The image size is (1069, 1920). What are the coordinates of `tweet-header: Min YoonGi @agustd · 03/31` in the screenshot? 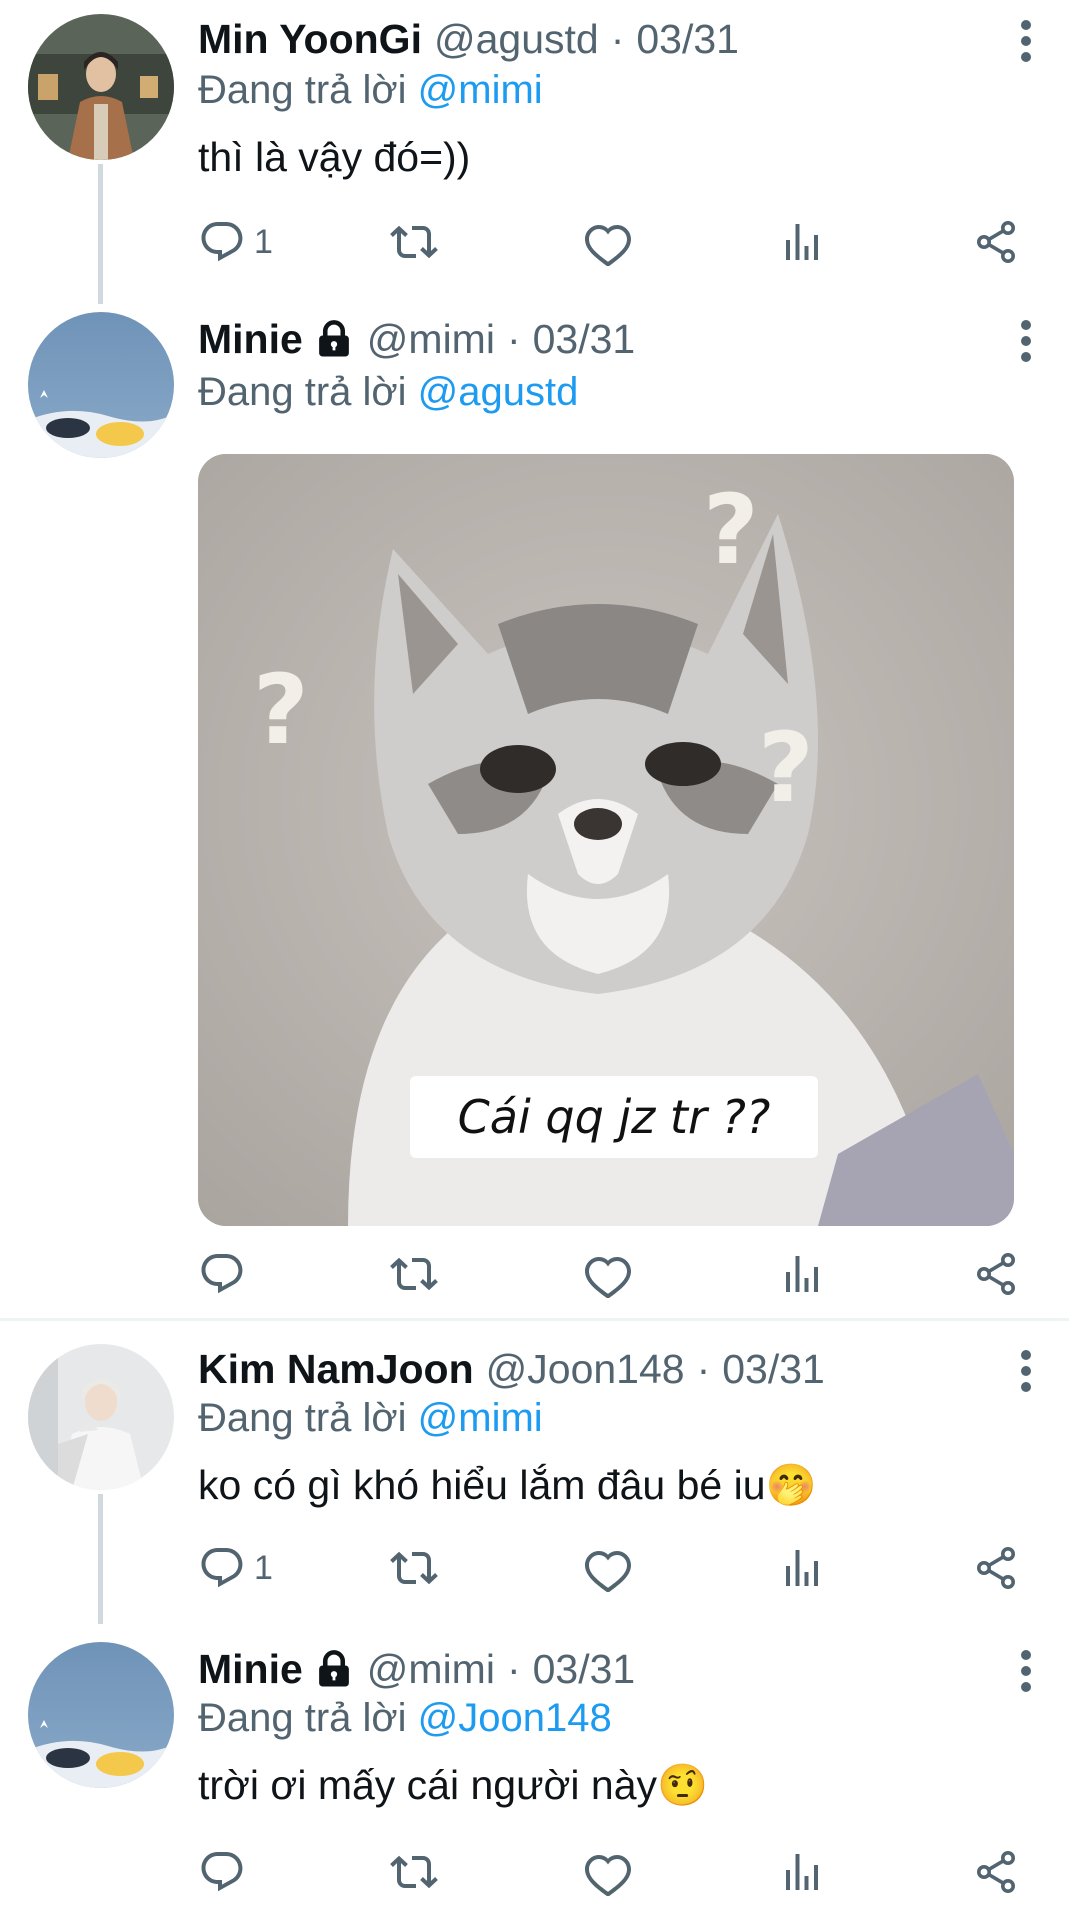 It's located at (468, 39).